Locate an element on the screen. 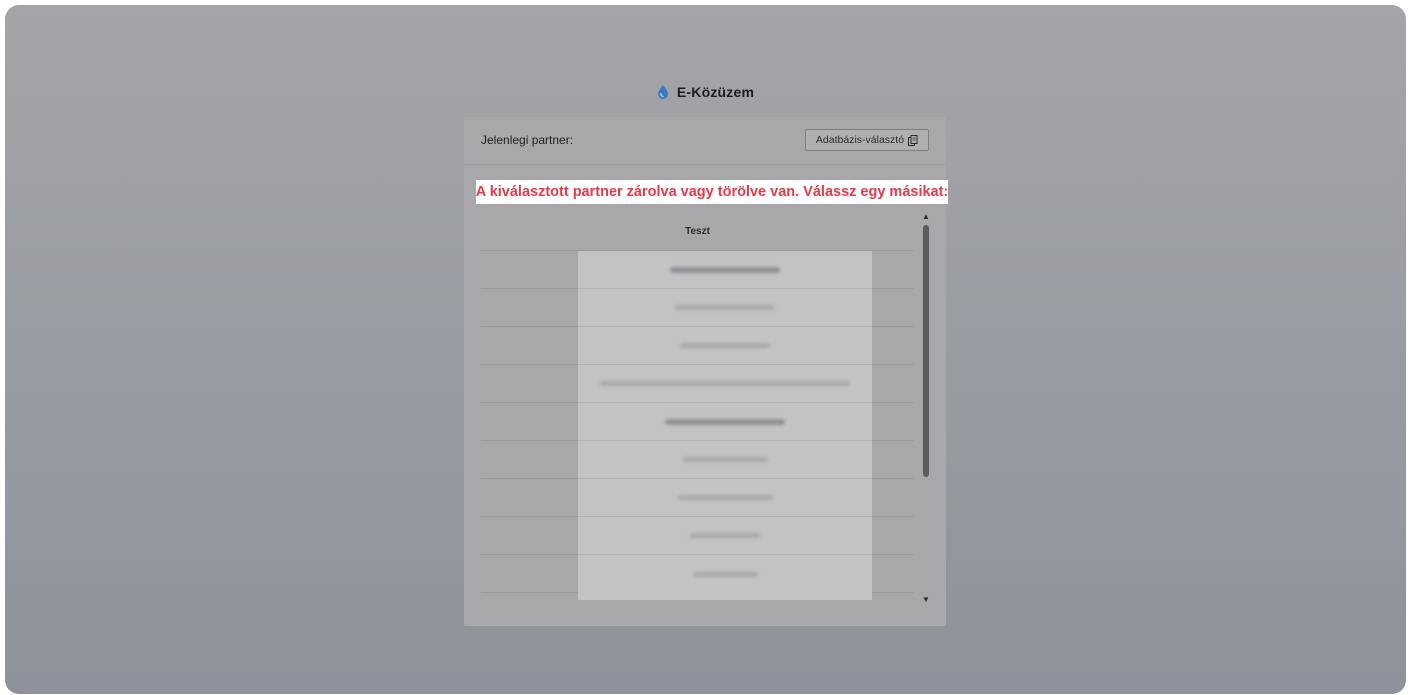 The height and width of the screenshot is (695, 1415). list-header-row: Teszt is located at coordinates (697, 231).